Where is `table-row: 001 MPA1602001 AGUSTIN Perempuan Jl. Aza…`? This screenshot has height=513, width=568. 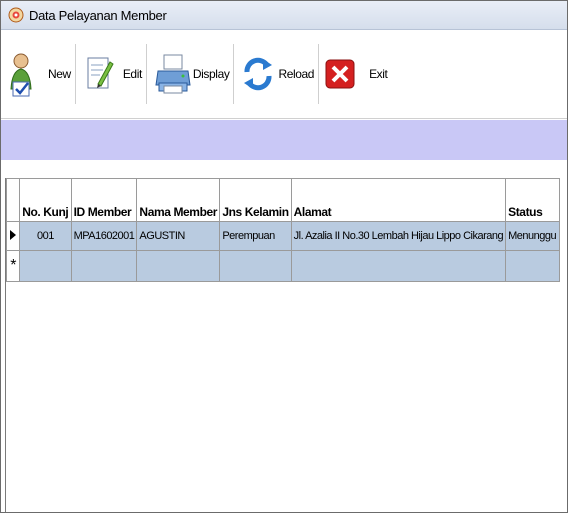
table-row: 001 MPA1602001 AGUSTIN Perempuan Jl. Aza… is located at coordinates (282, 236).